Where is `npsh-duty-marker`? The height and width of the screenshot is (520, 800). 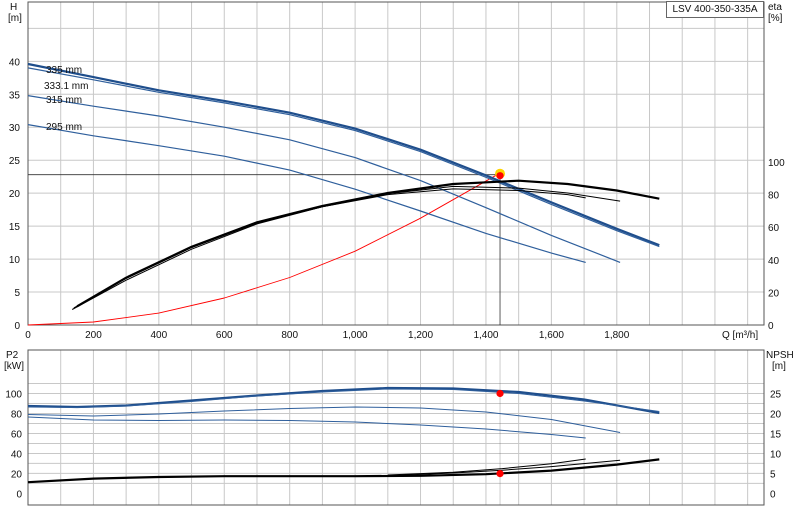
npsh-duty-marker is located at coordinates (500, 474).